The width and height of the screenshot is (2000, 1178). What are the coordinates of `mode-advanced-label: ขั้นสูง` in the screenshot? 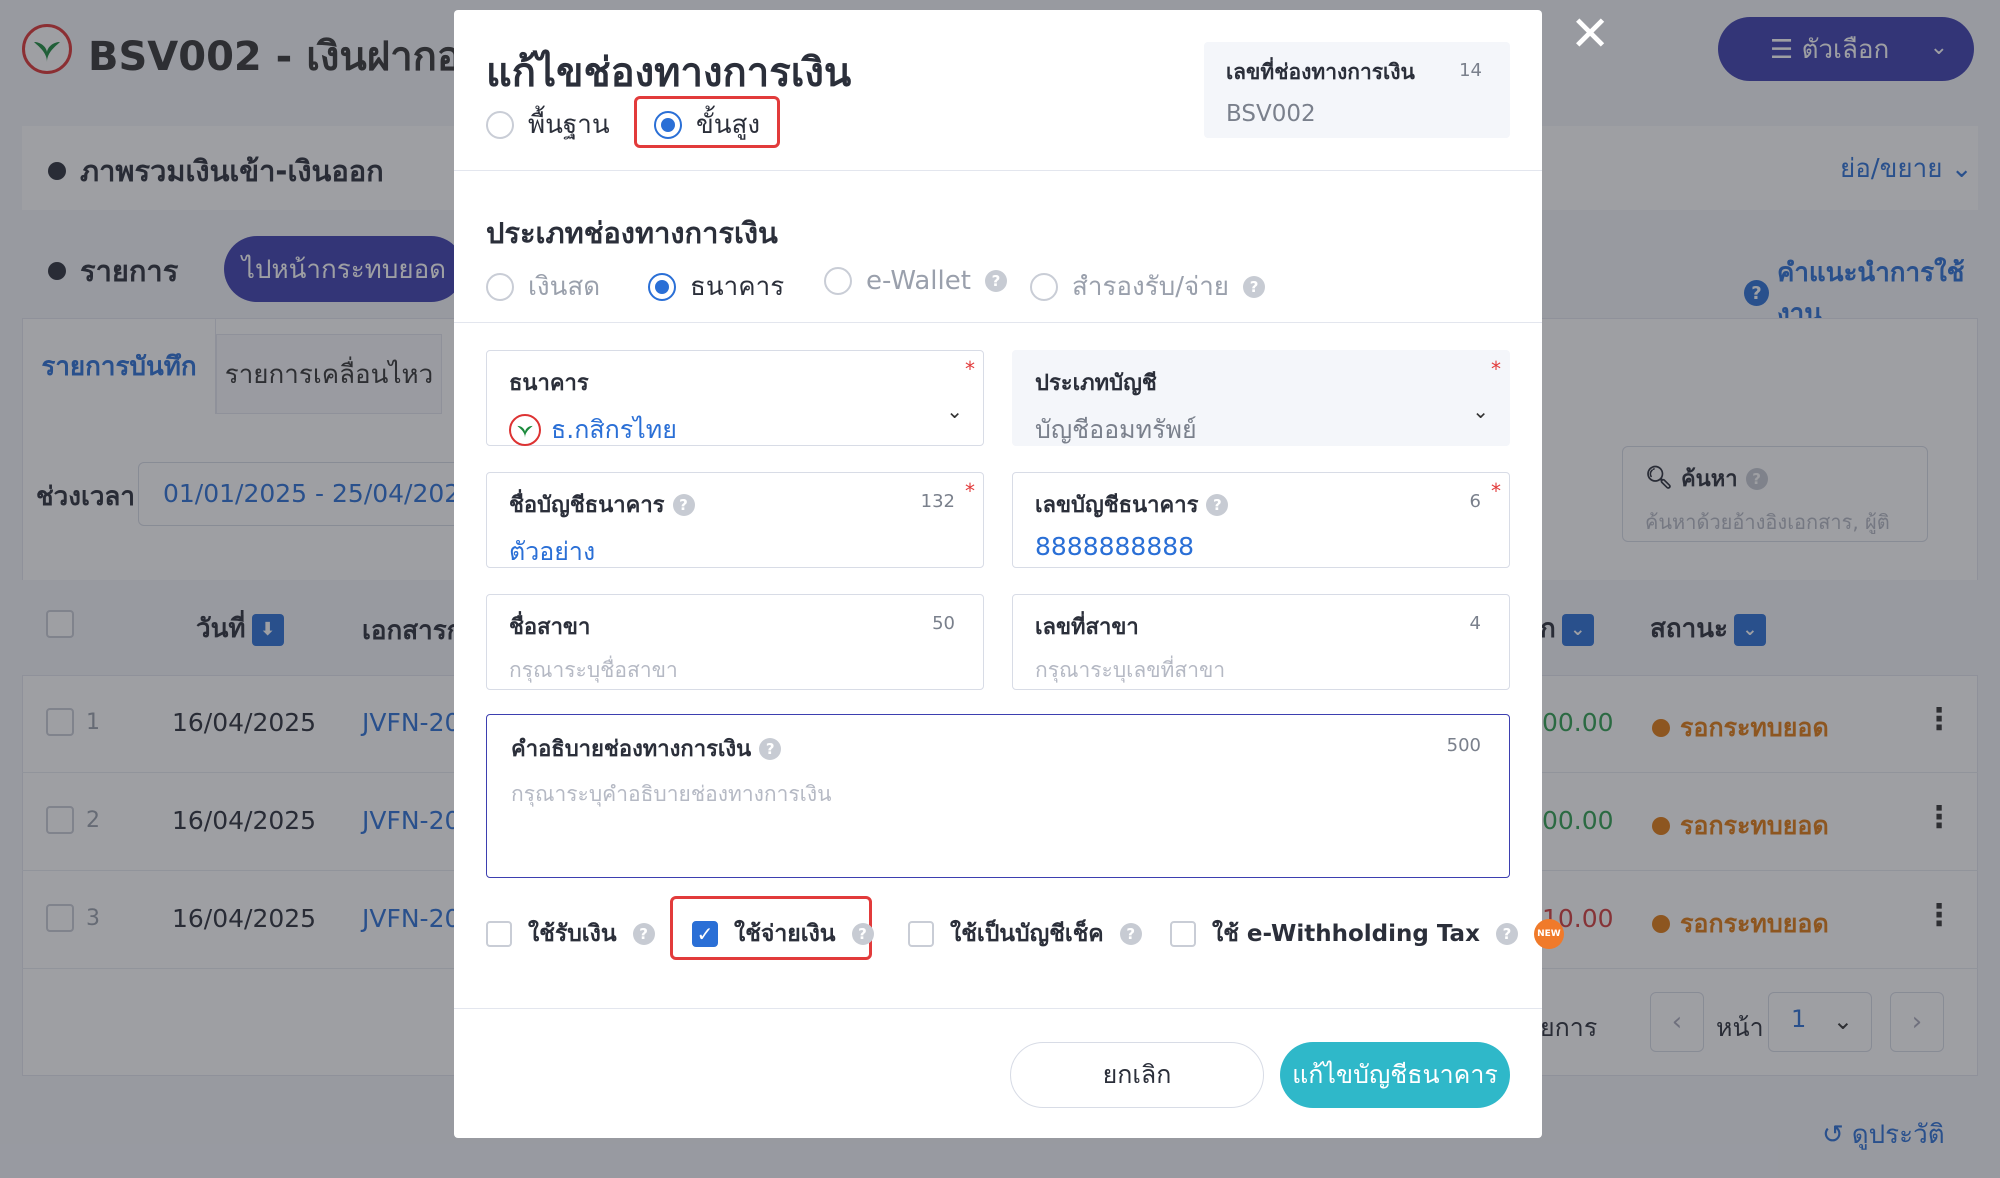 It's located at (728, 125).